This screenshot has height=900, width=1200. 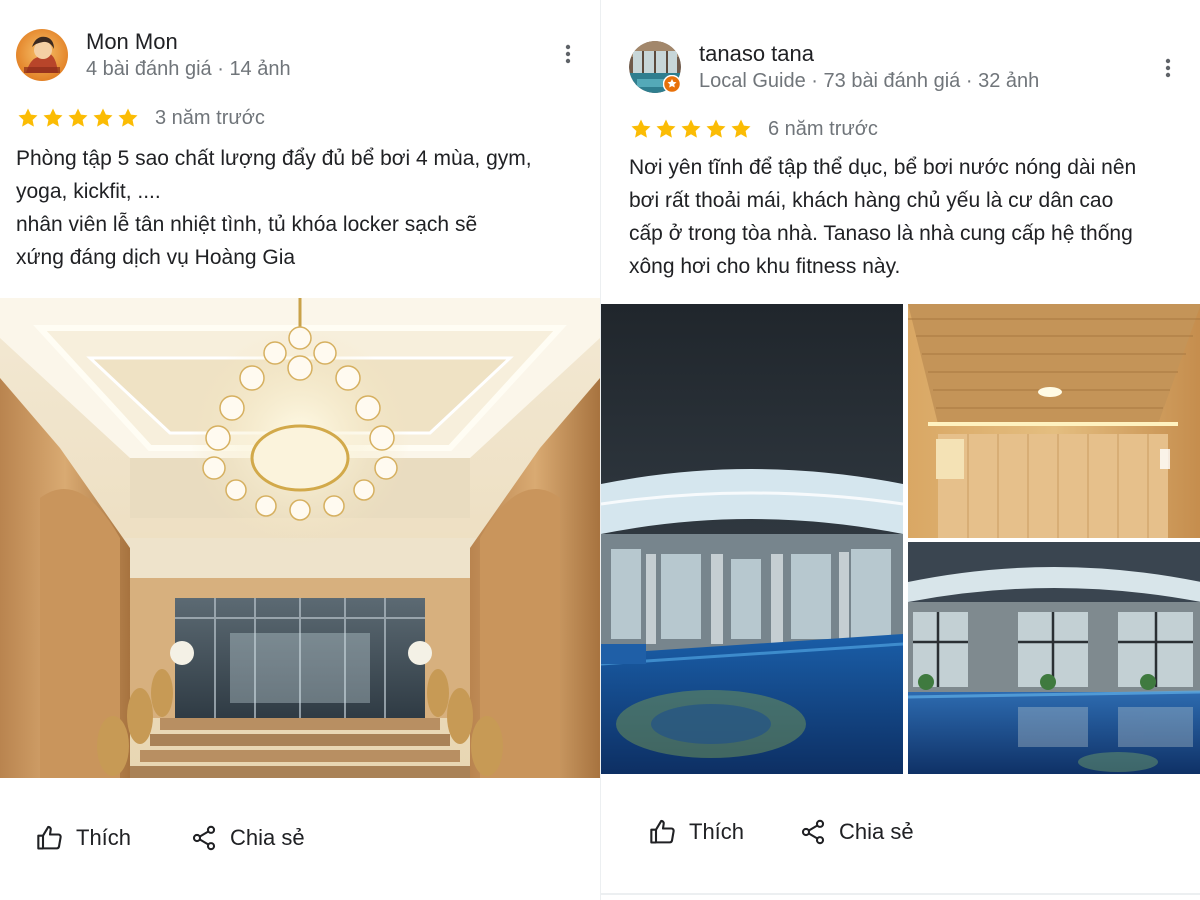 I want to click on review-time: 6 năm trước, so click(x=823, y=128).